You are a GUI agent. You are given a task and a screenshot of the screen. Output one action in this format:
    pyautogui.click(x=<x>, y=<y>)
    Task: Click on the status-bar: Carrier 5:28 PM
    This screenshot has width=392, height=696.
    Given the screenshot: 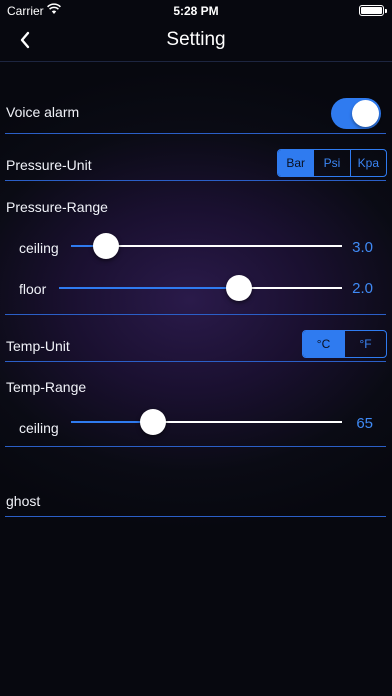 What is the action you would take?
    pyautogui.click(x=196, y=10)
    